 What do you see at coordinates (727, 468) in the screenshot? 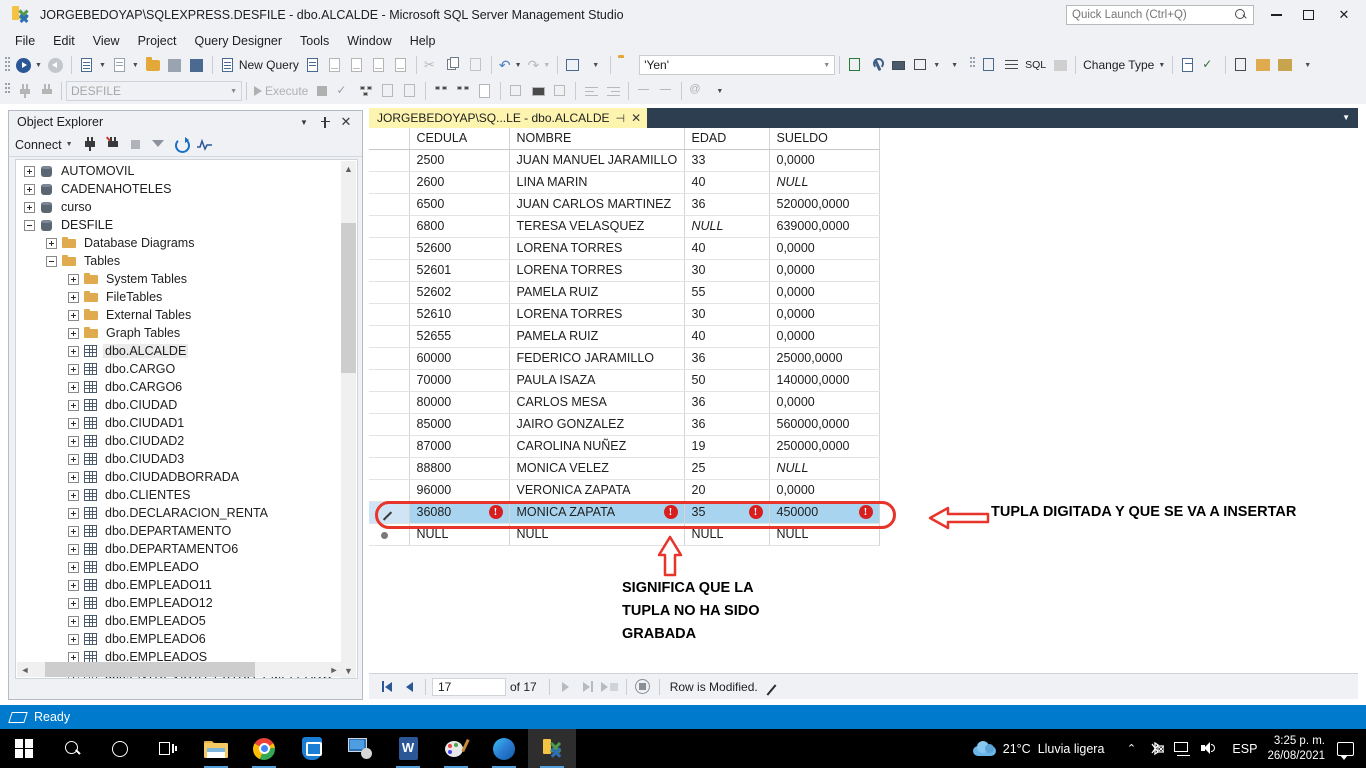
I see `cell-edad: 25` at bounding box center [727, 468].